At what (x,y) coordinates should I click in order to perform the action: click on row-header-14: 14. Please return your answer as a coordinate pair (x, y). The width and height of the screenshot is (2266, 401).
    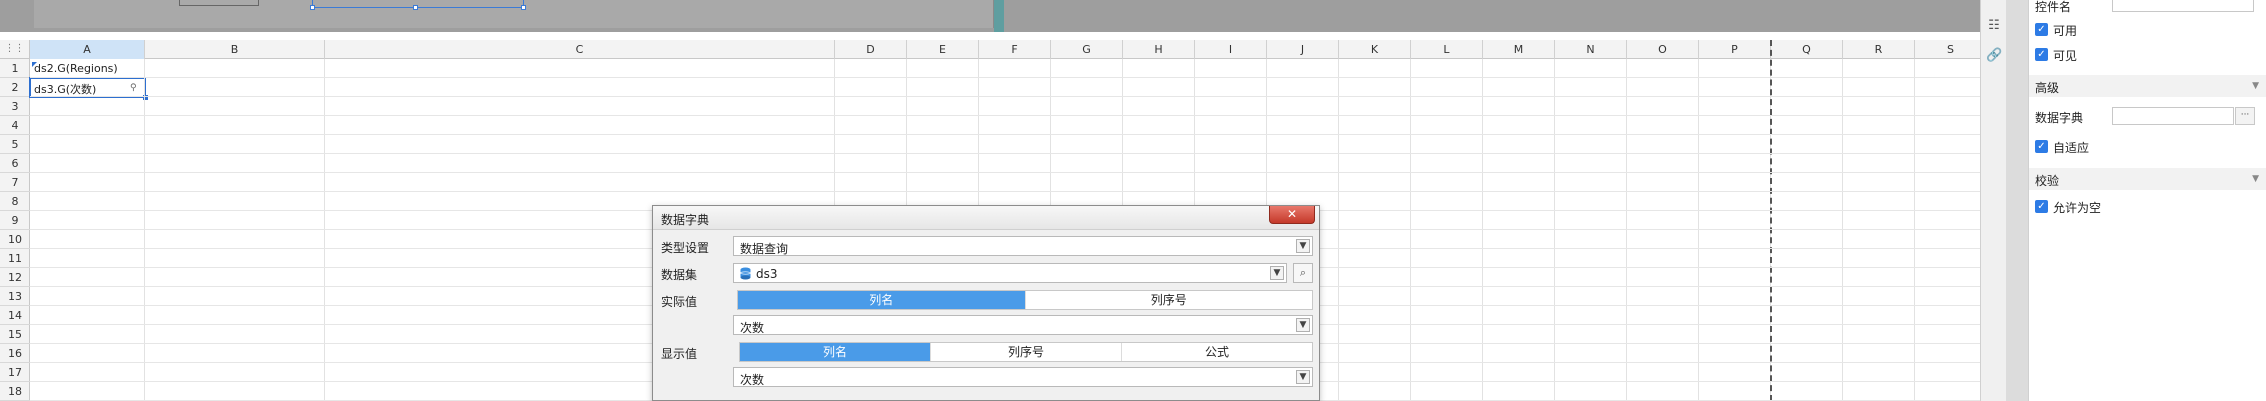
    Looking at the image, I should click on (15, 315).